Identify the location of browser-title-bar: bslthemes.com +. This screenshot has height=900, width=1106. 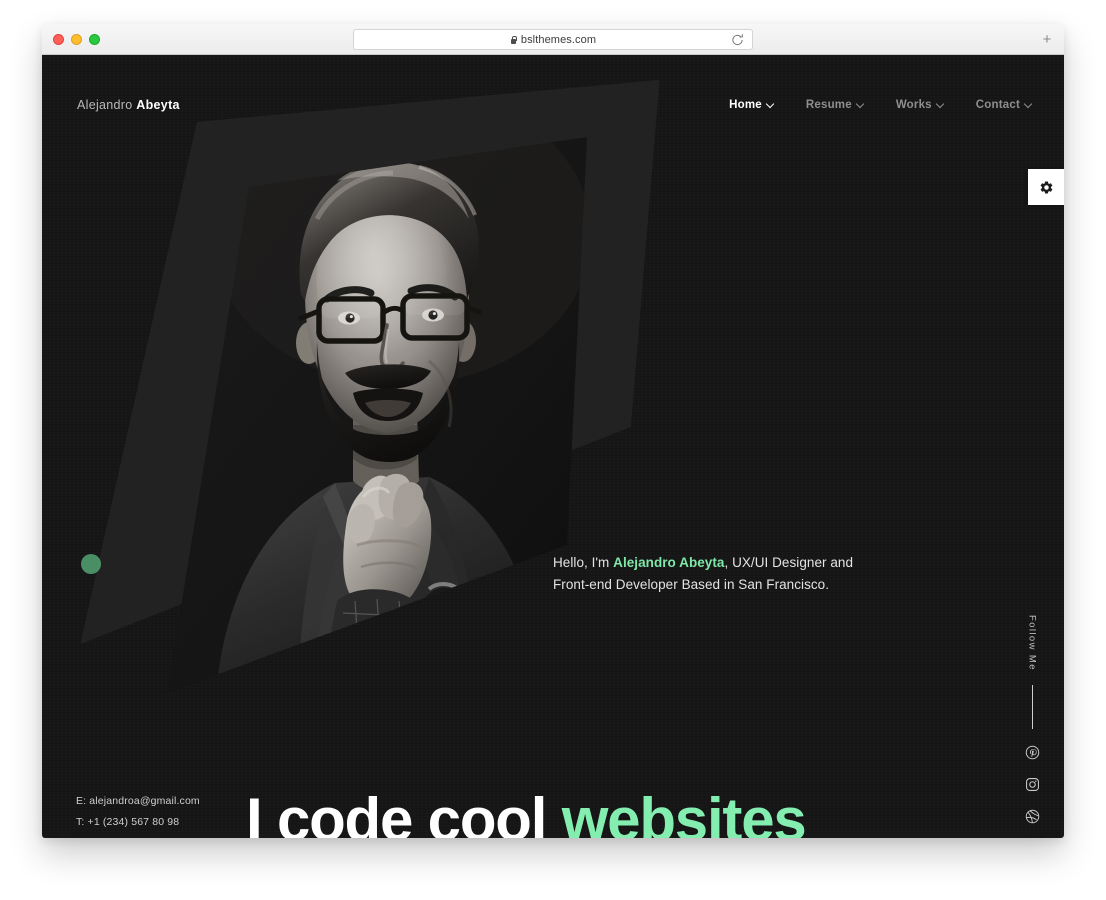
(553, 39).